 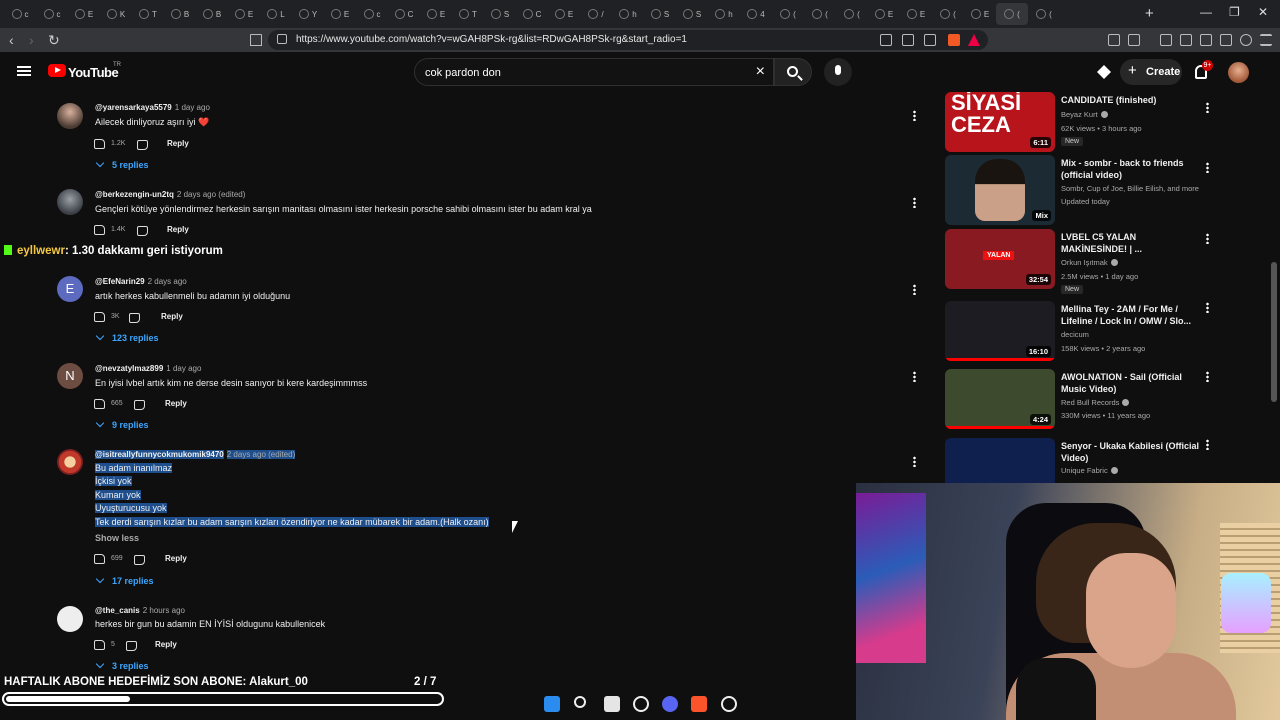 I want to click on windows-start-icon, so click(x=552, y=704).